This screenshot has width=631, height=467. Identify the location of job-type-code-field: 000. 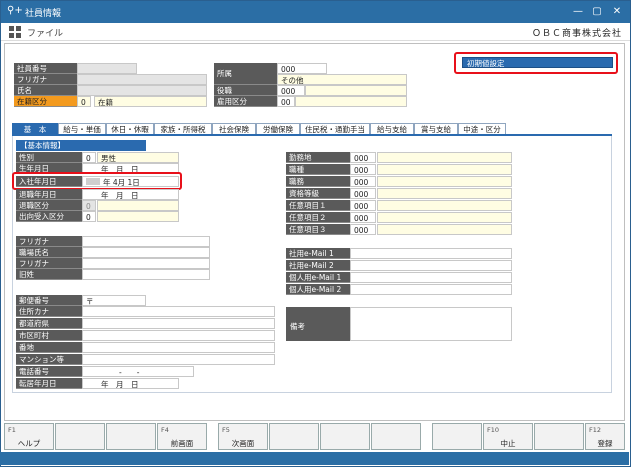
(363, 169).